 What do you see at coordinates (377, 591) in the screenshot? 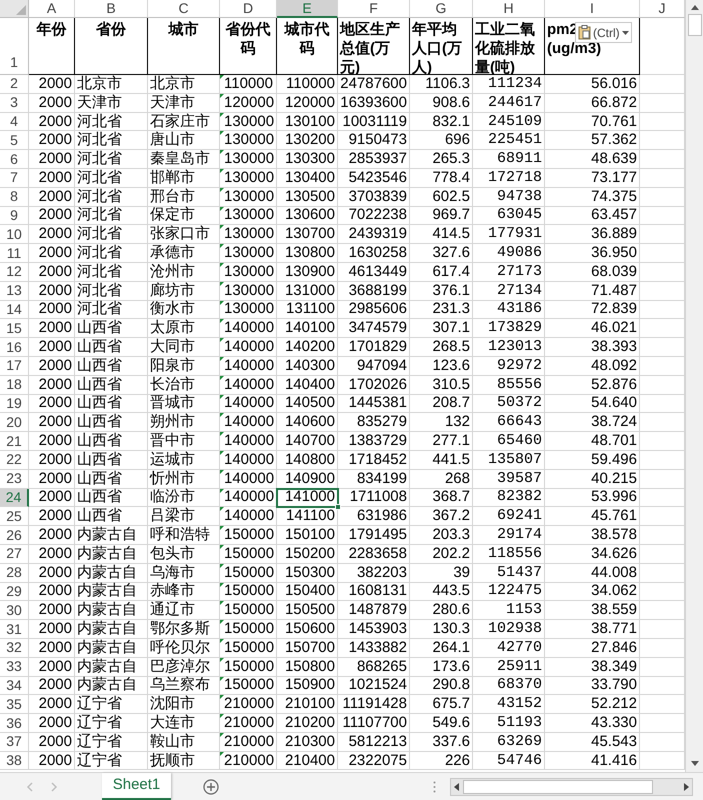
I see `table-cell: 1608131` at bounding box center [377, 591].